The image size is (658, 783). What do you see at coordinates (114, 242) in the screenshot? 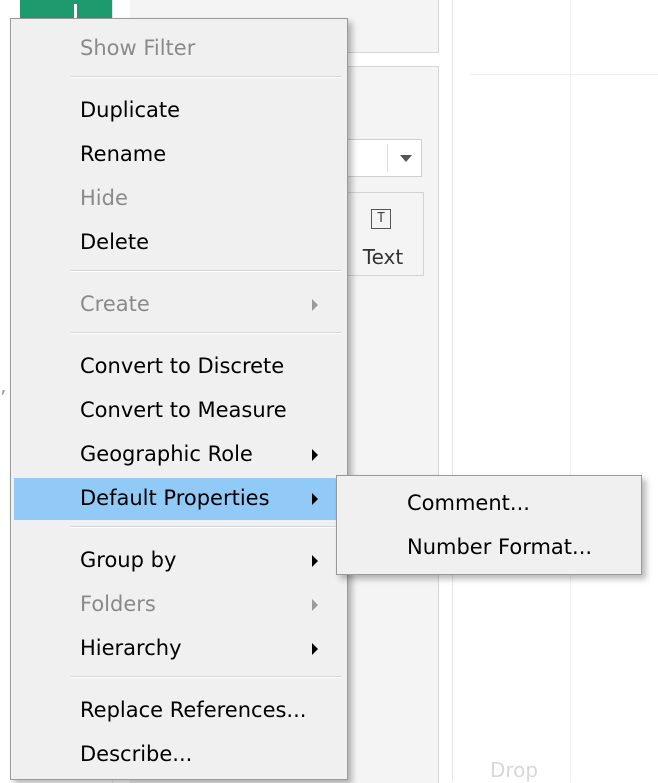
I see `menu-item-label: Delete` at bounding box center [114, 242].